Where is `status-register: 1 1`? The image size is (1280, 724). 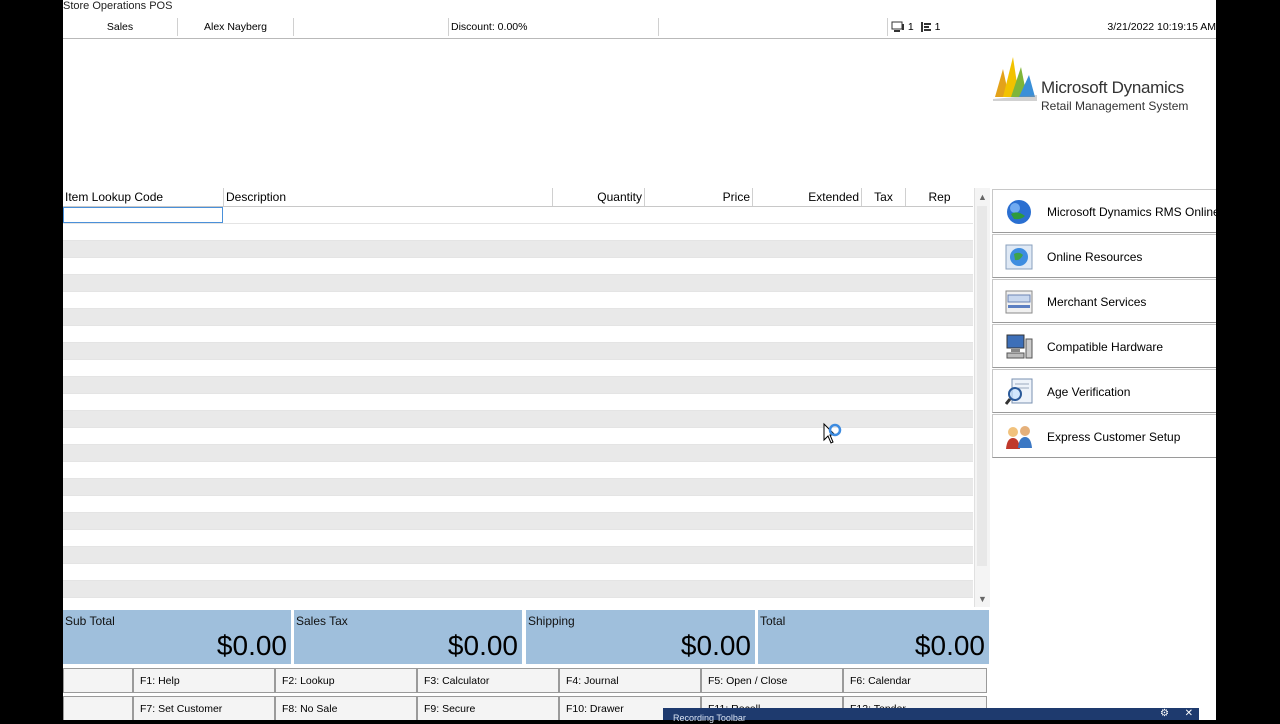
status-register: 1 1 is located at coordinates (921, 27).